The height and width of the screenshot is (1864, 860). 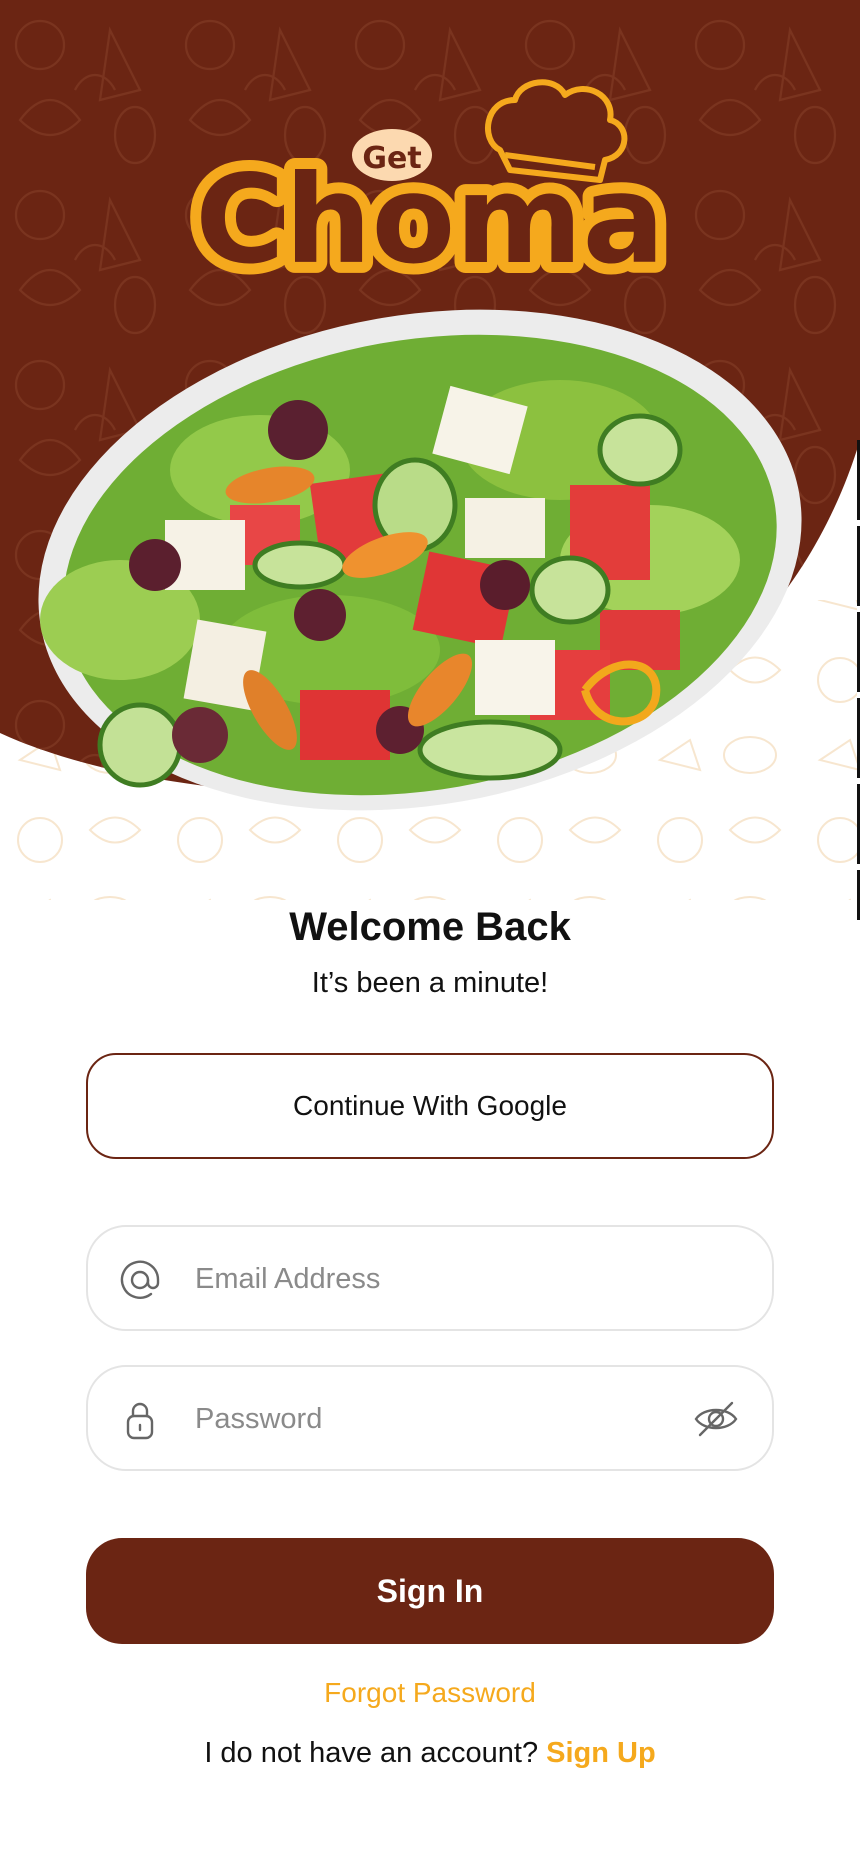 What do you see at coordinates (430, 1591) in the screenshot?
I see `sign-in-button: Sign In` at bounding box center [430, 1591].